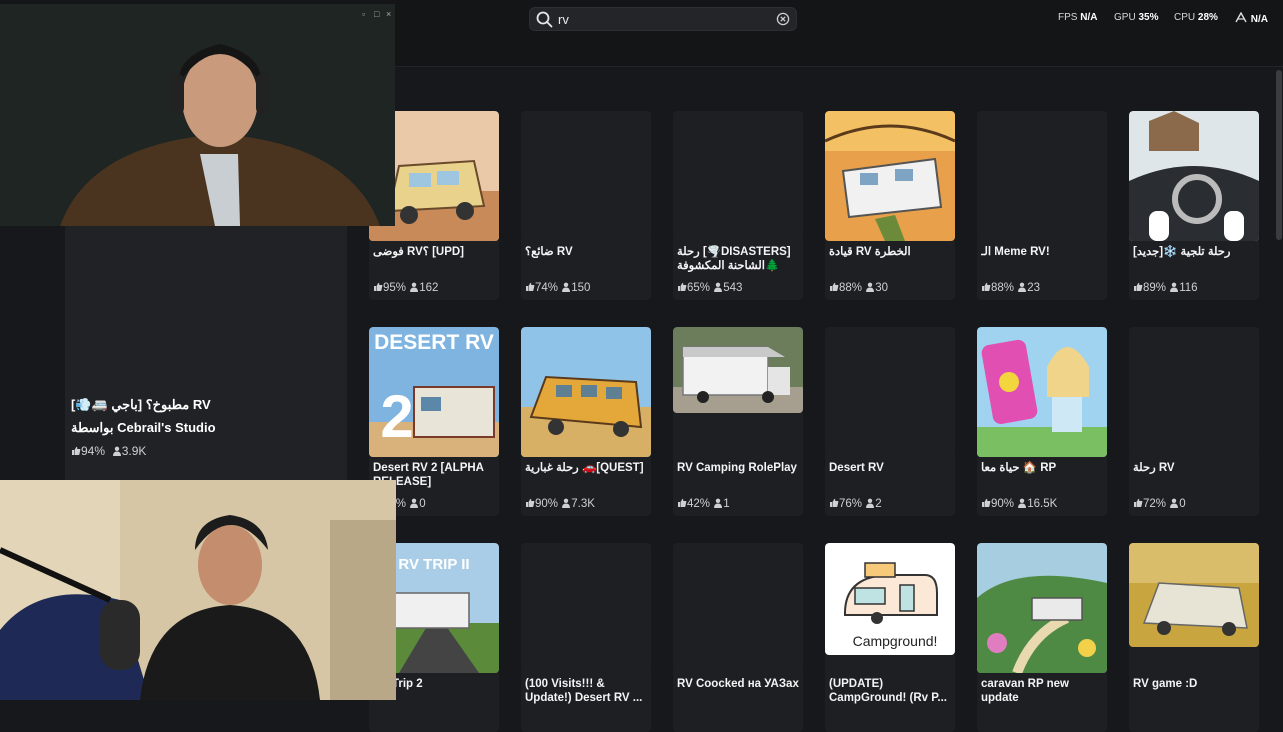 The width and height of the screenshot is (1283, 732). I want to click on game-card: caravan RP new update, so click(1042, 637).